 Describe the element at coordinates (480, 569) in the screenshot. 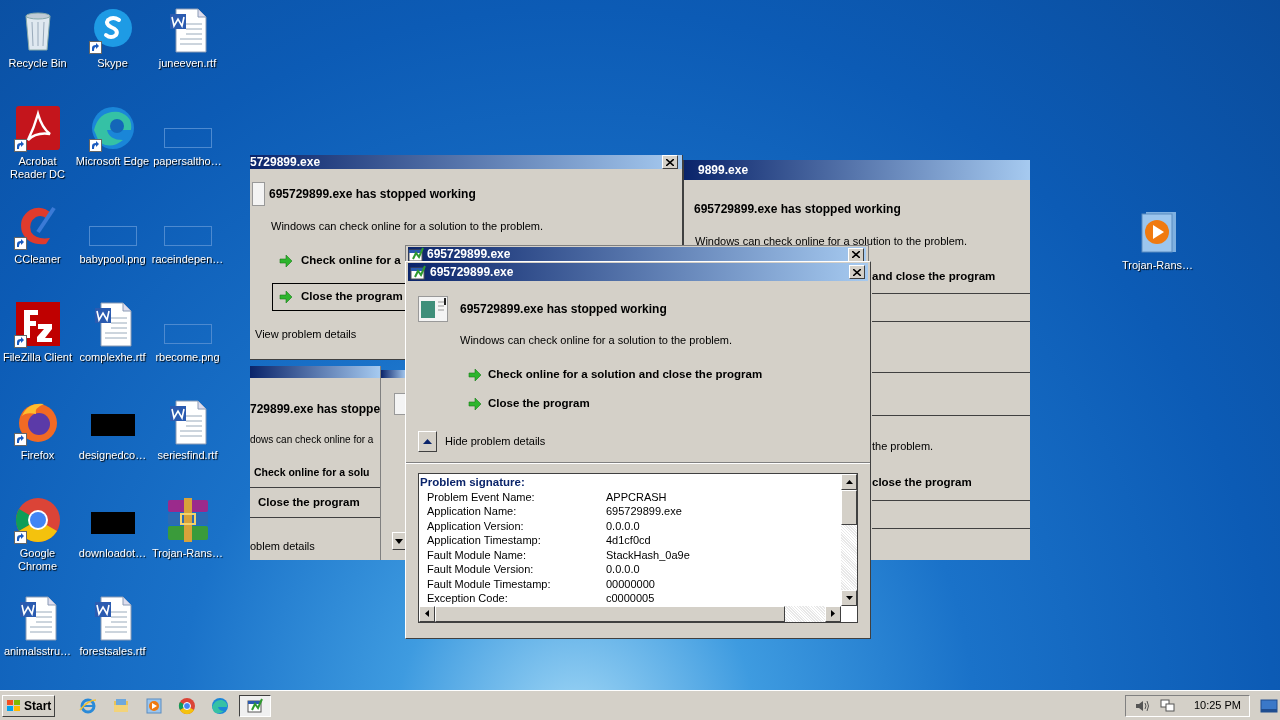

I see `signature-name: Fault Module Version:` at that location.